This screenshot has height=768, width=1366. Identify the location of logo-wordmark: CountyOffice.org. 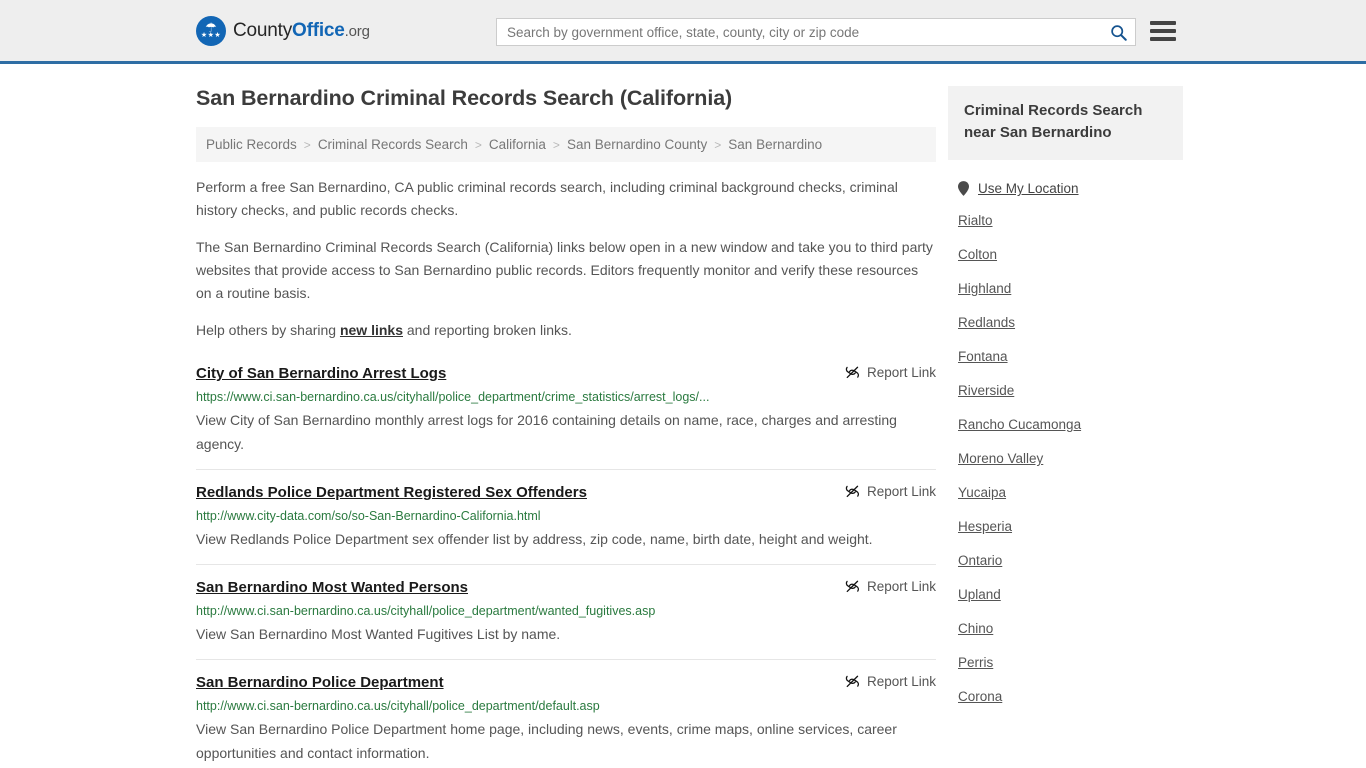
(301, 31).